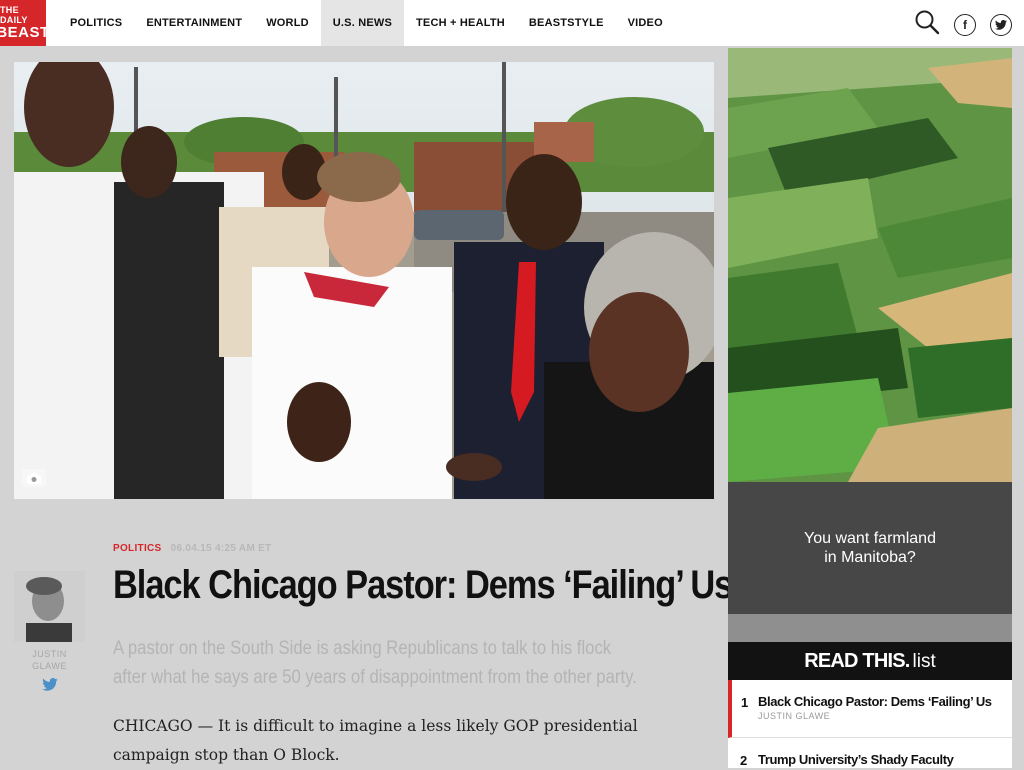 The image size is (1024, 770). Describe the element at coordinates (744, 760) in the screenshot. I see `item-number: 2` at that location.